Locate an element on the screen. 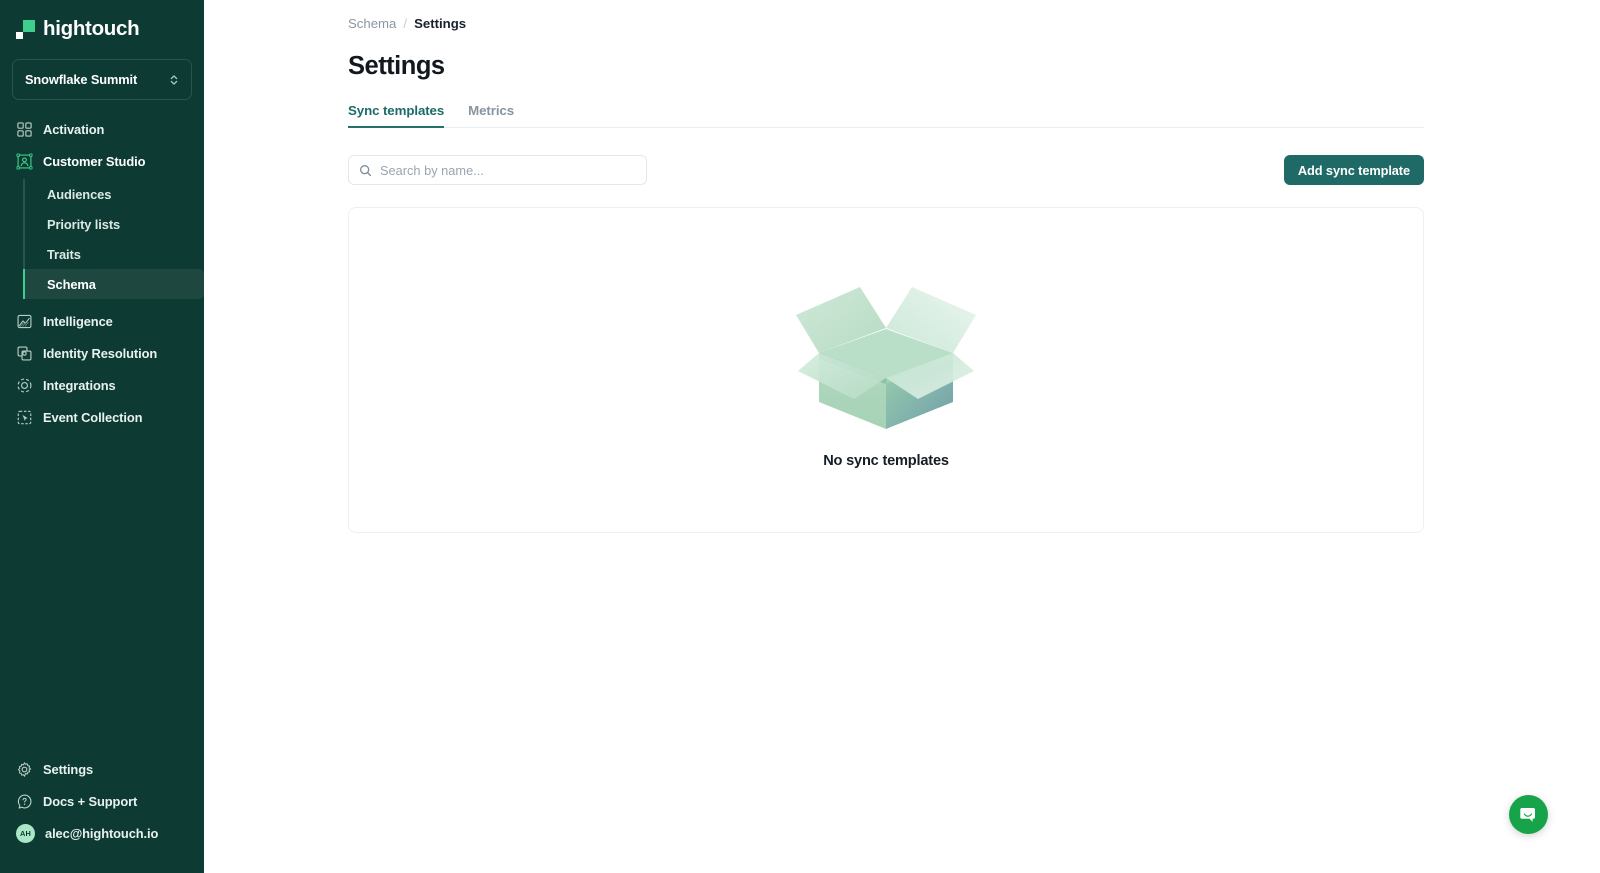 Image resolution: width=1600 pixels, height=873 pixels. cursor-square-icon is located at coordinates (24, 417).